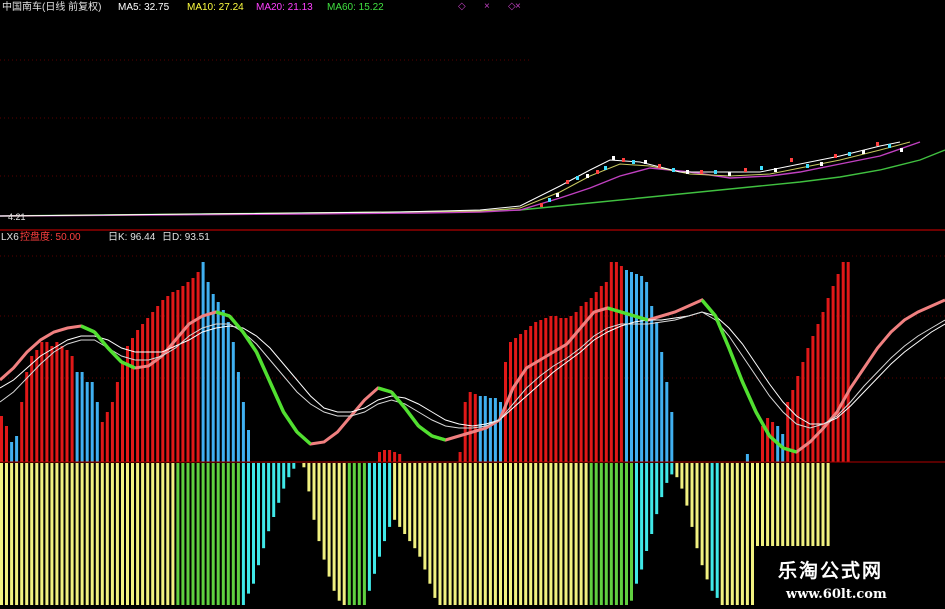 The image size is (945, 609). What do you see at coordinates (462, 6) in the screenshot?
I see `diamond-icon: ◇` at bounding box center [462, 6].